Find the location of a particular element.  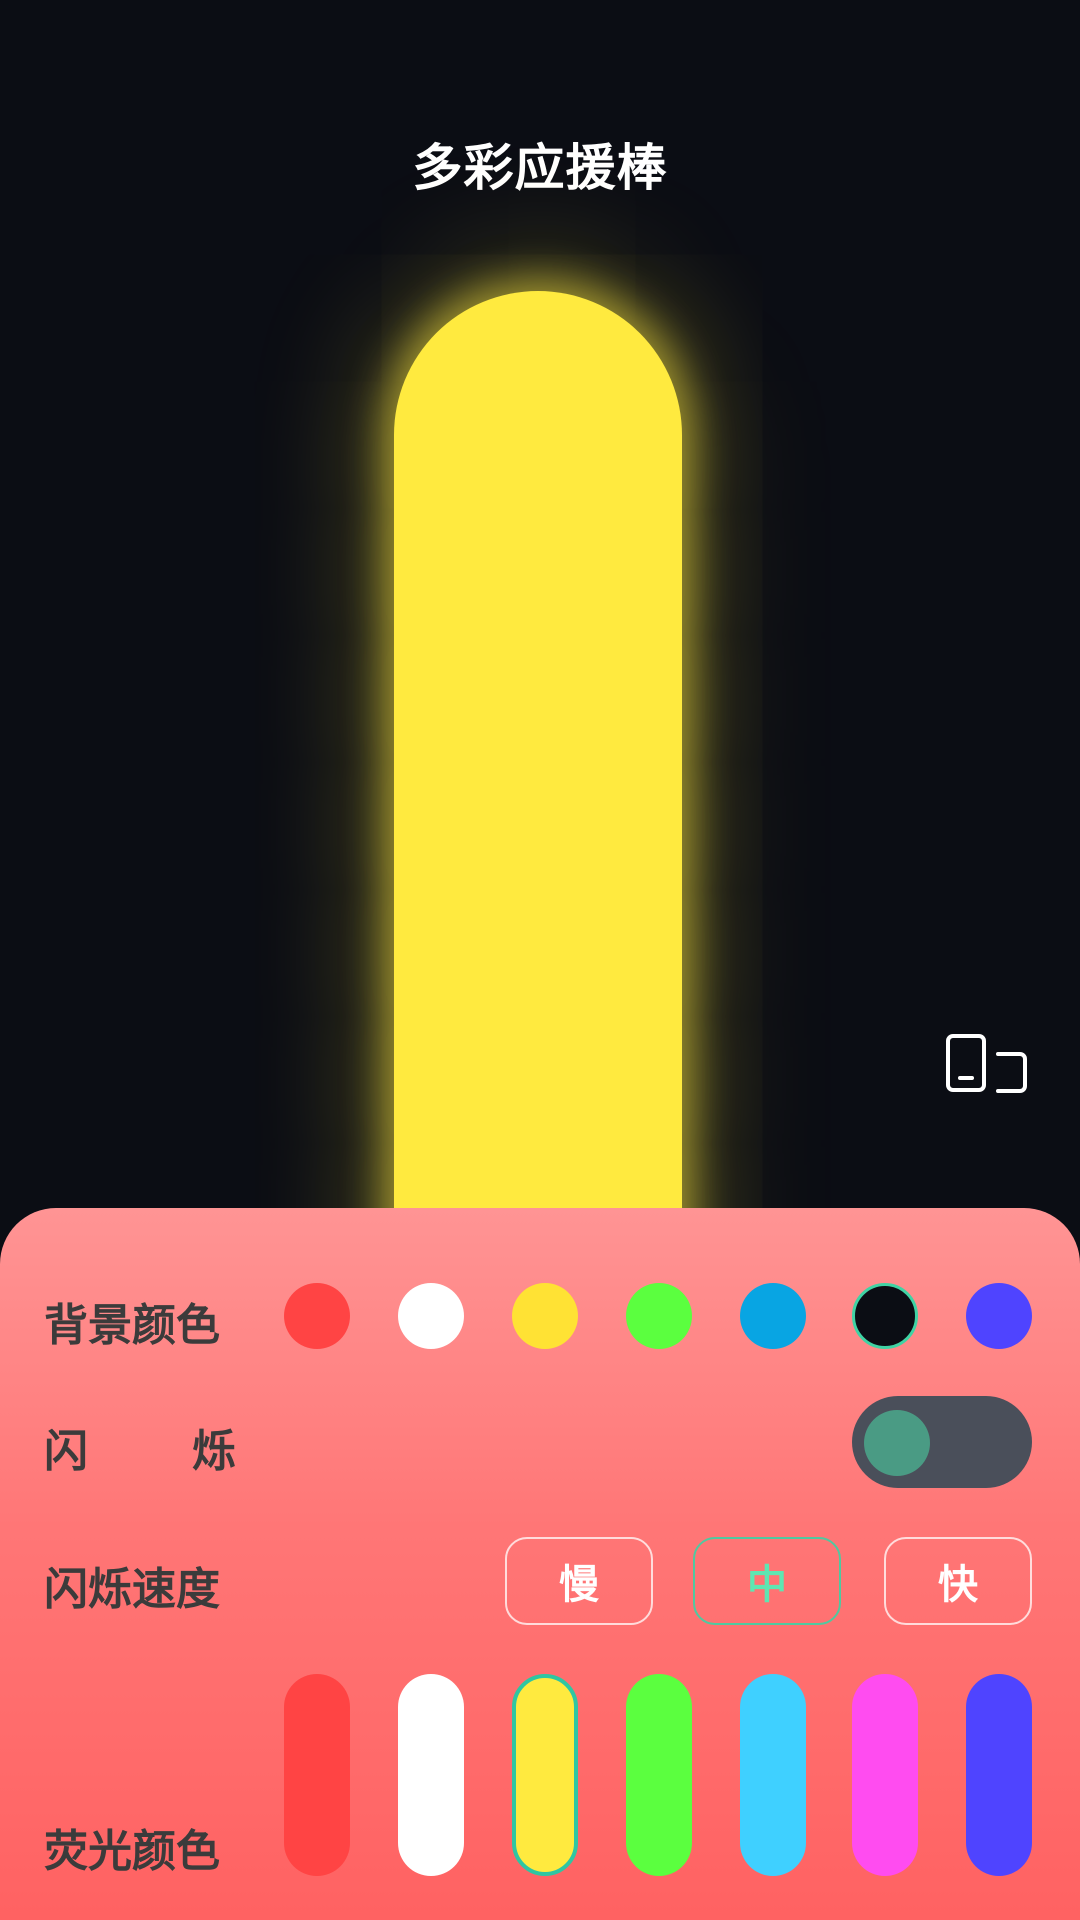

flash-toggle-knob is located at coordinates (897, 1443).